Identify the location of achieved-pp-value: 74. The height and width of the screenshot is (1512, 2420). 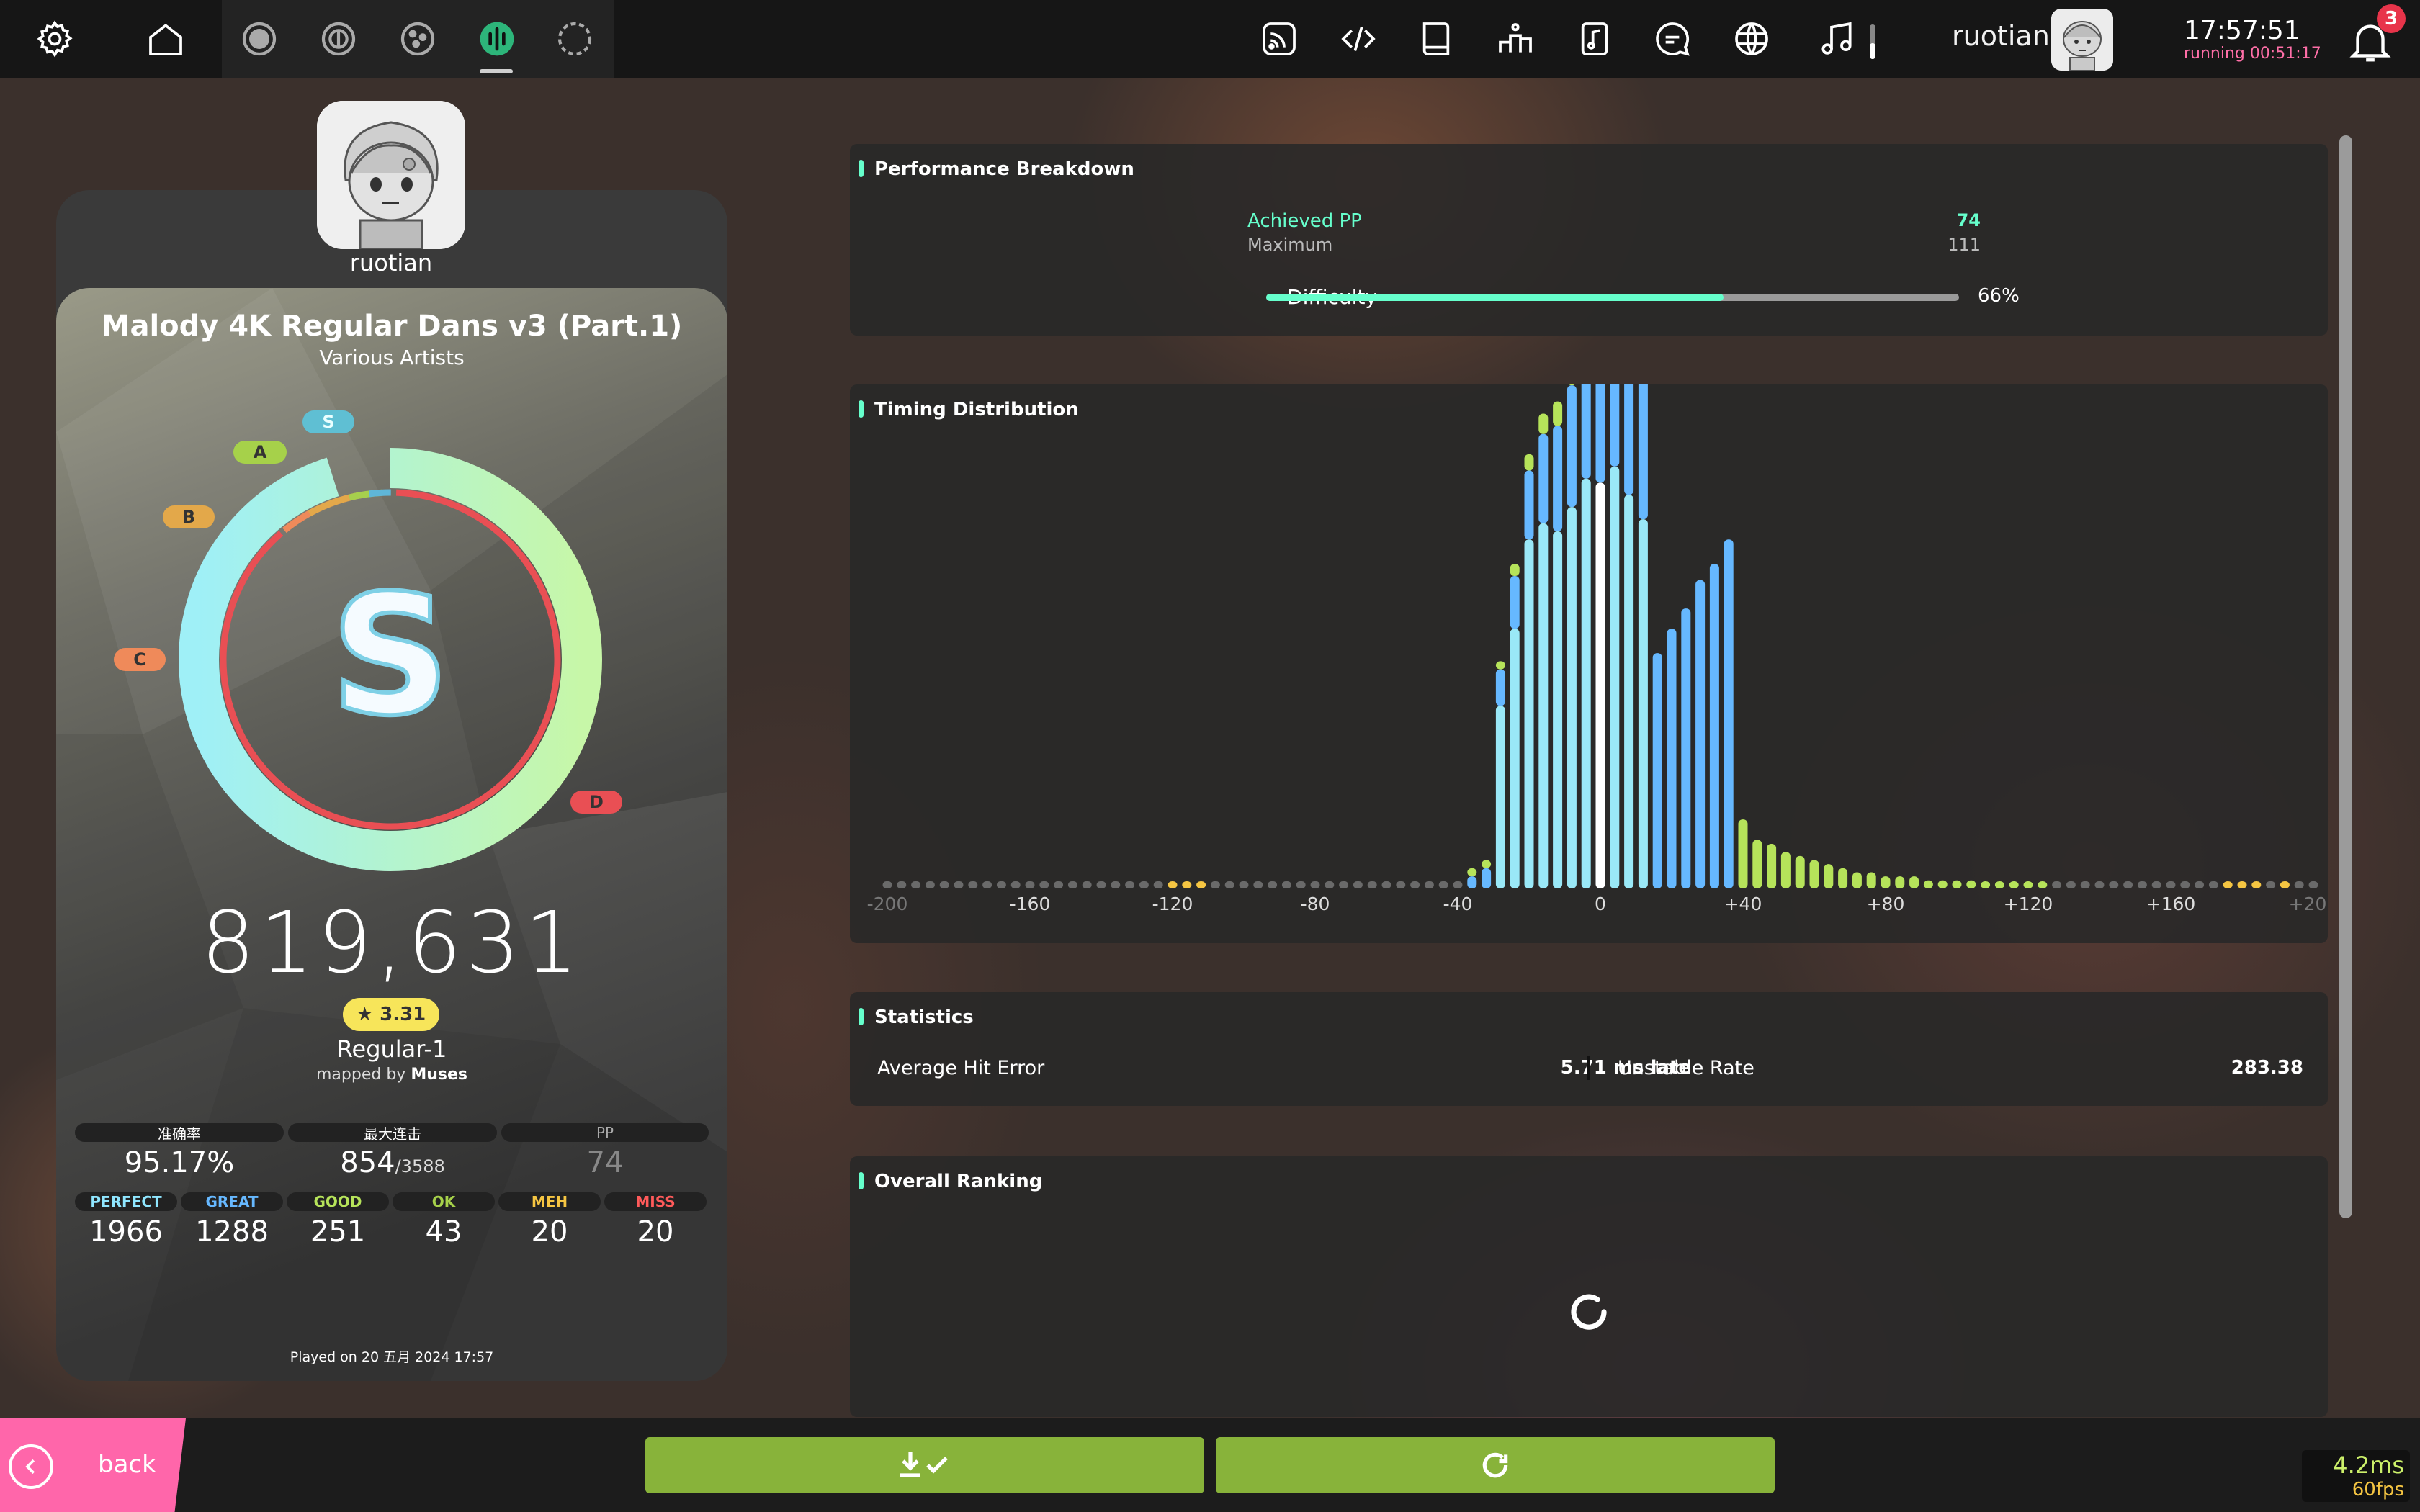
(1968, 220).